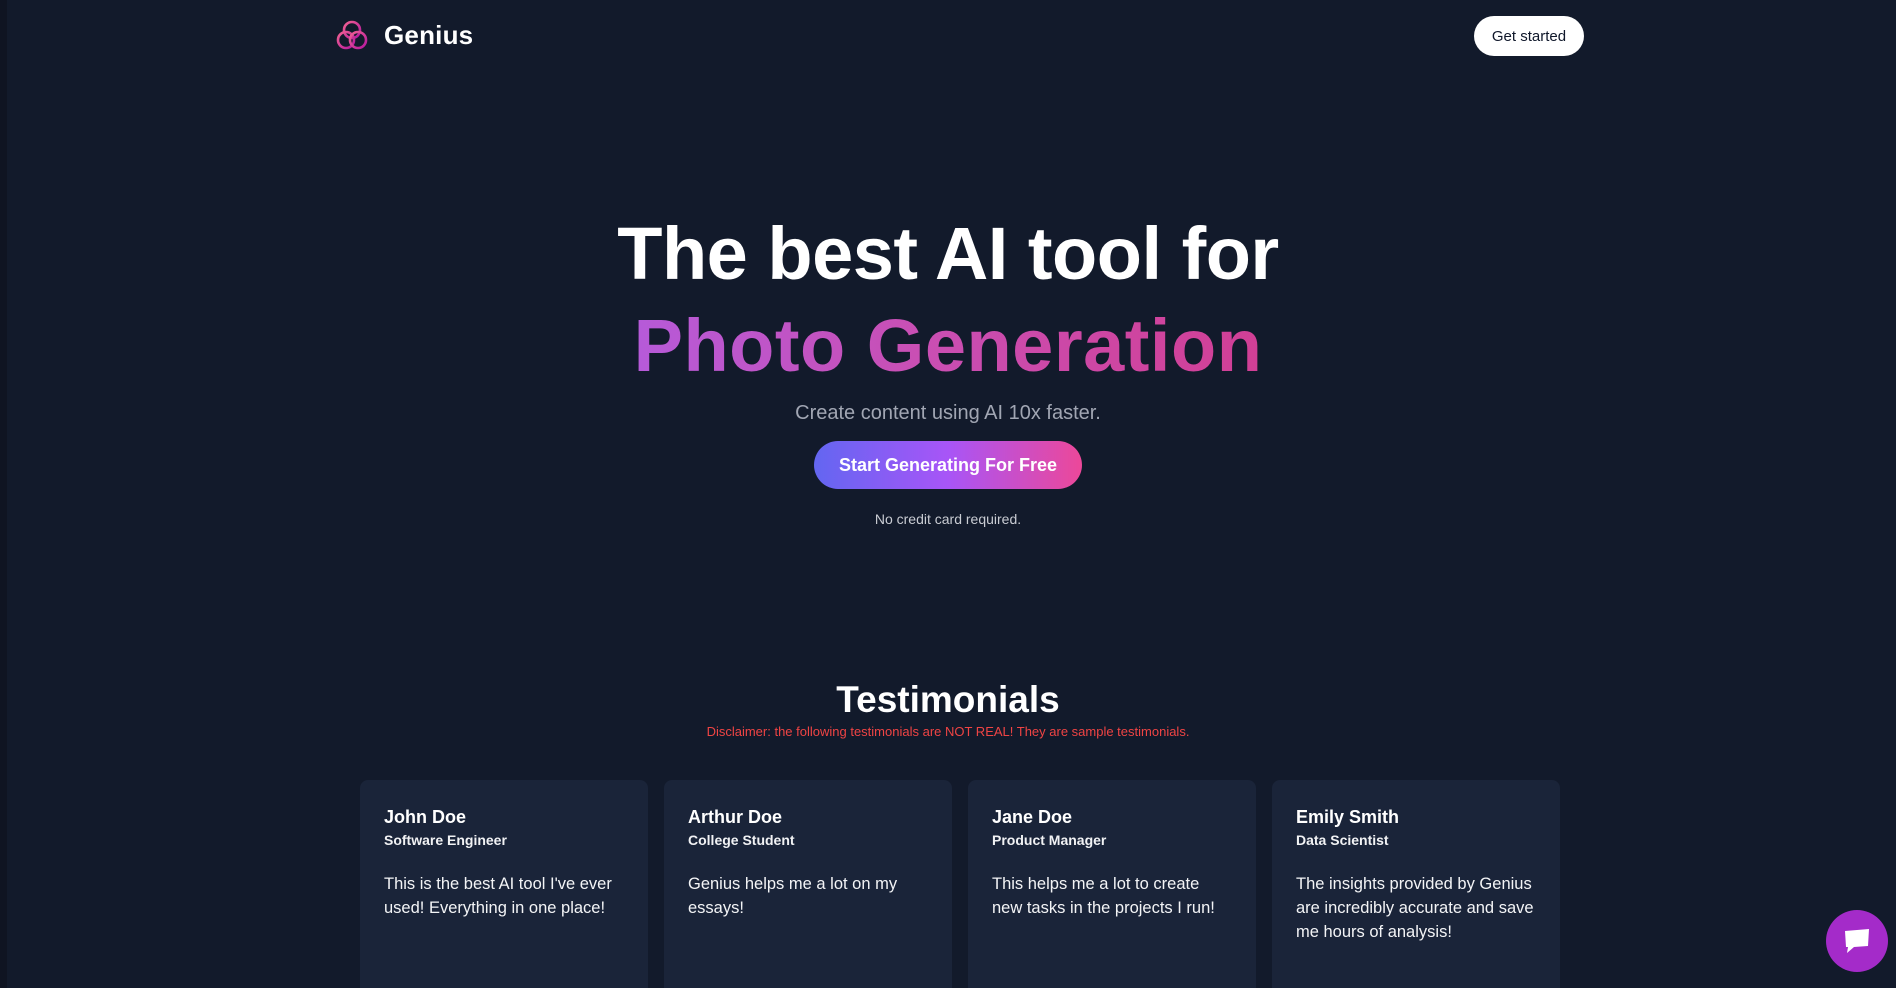 The width and height of the screenshot is (1896, 988). Describe the element at coordinates (948, 465) in the screenshot. I see `start-generating-button: Start Generating For Free` at that location.